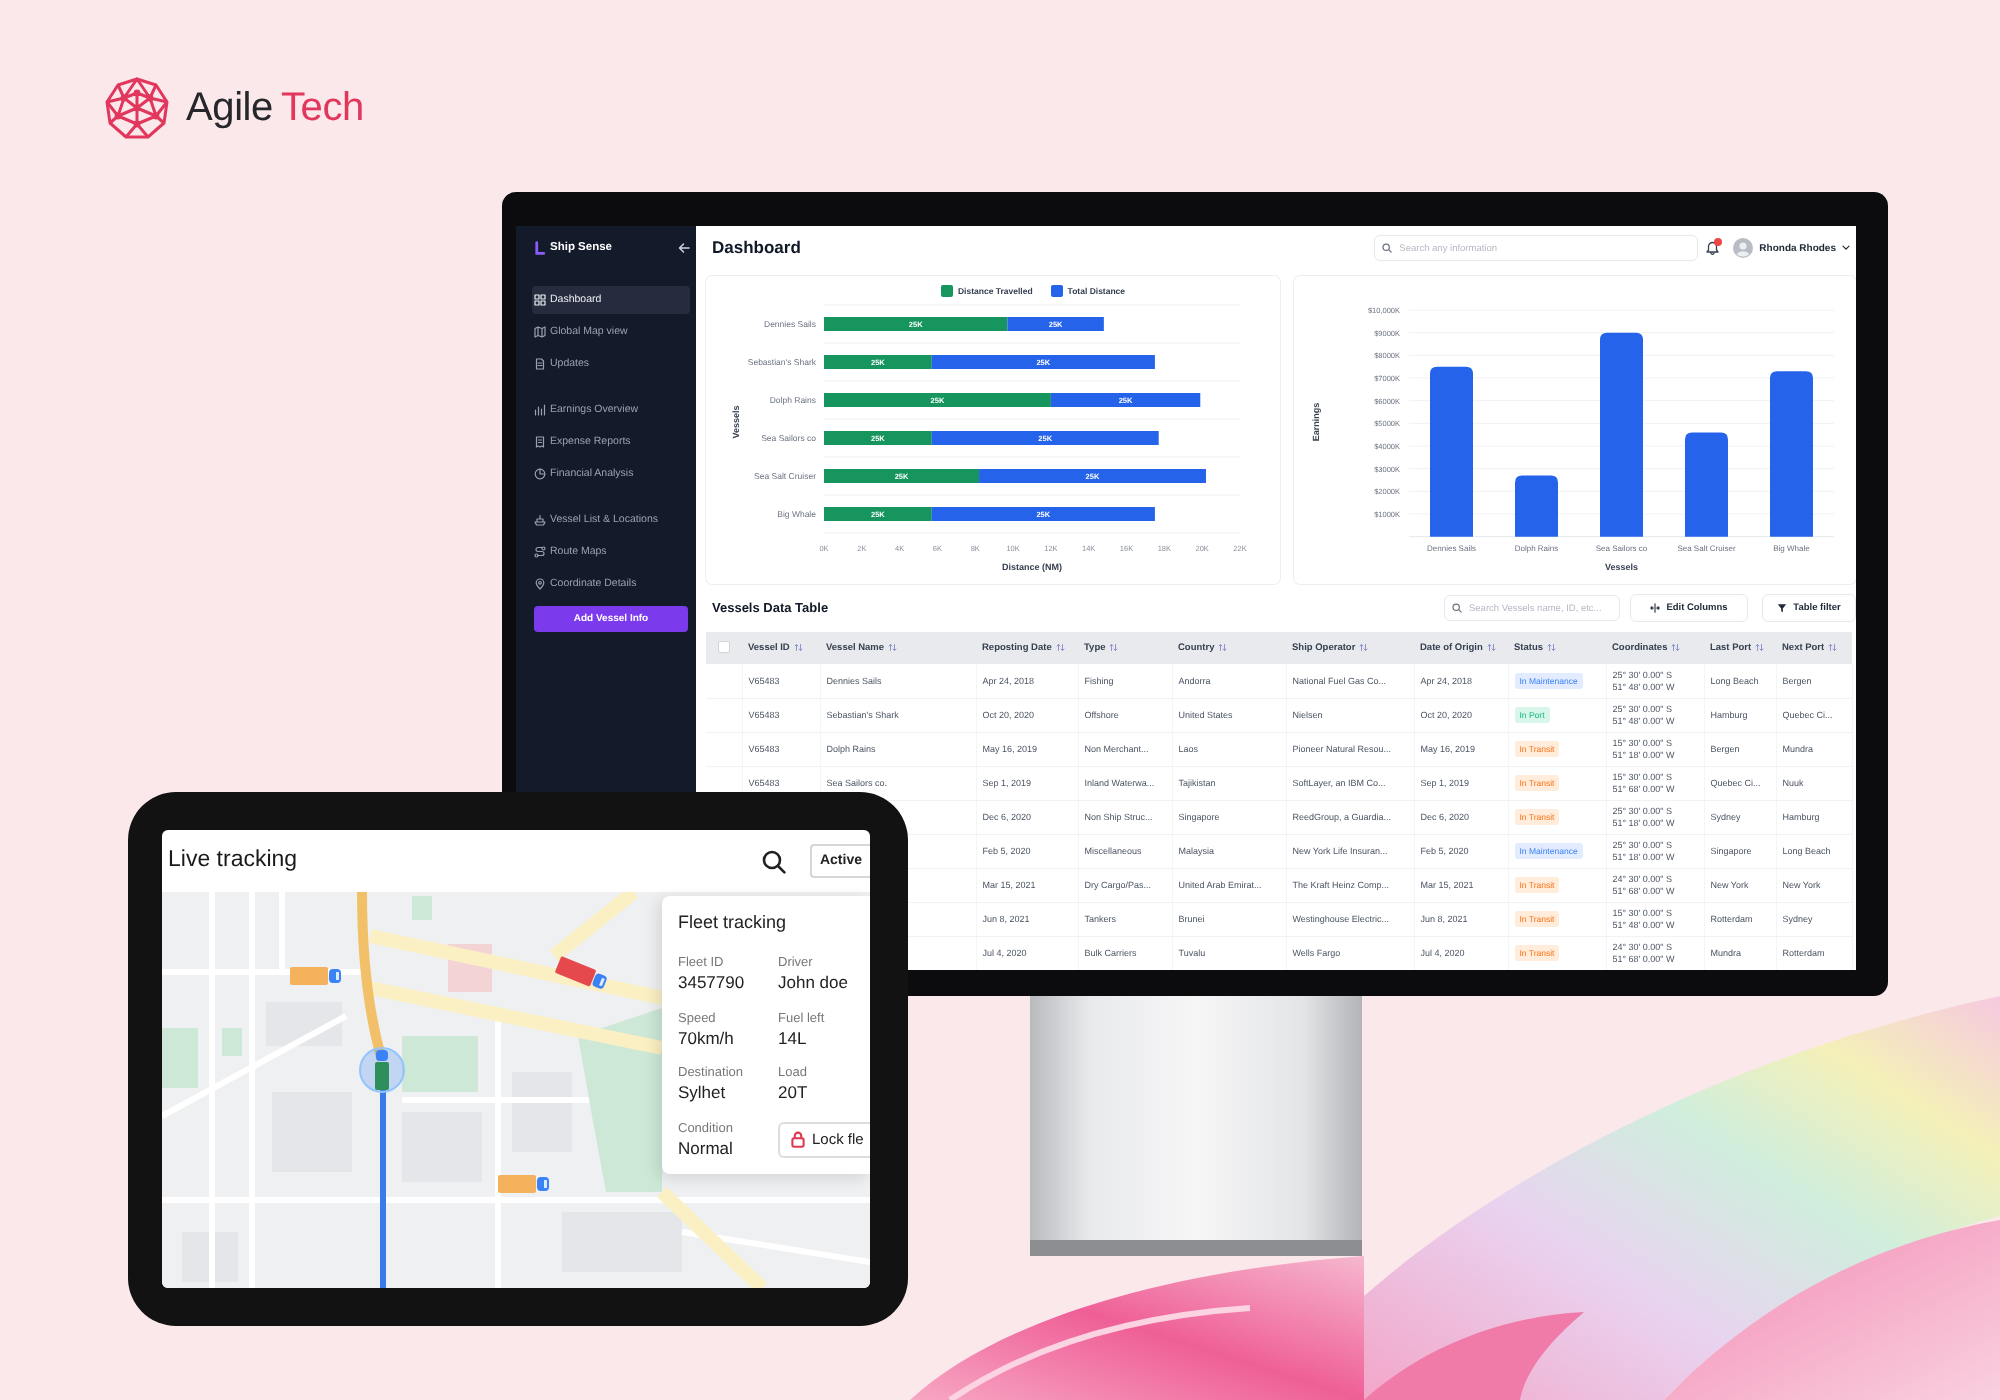  I want to click on search-icon, so click(774, 861).